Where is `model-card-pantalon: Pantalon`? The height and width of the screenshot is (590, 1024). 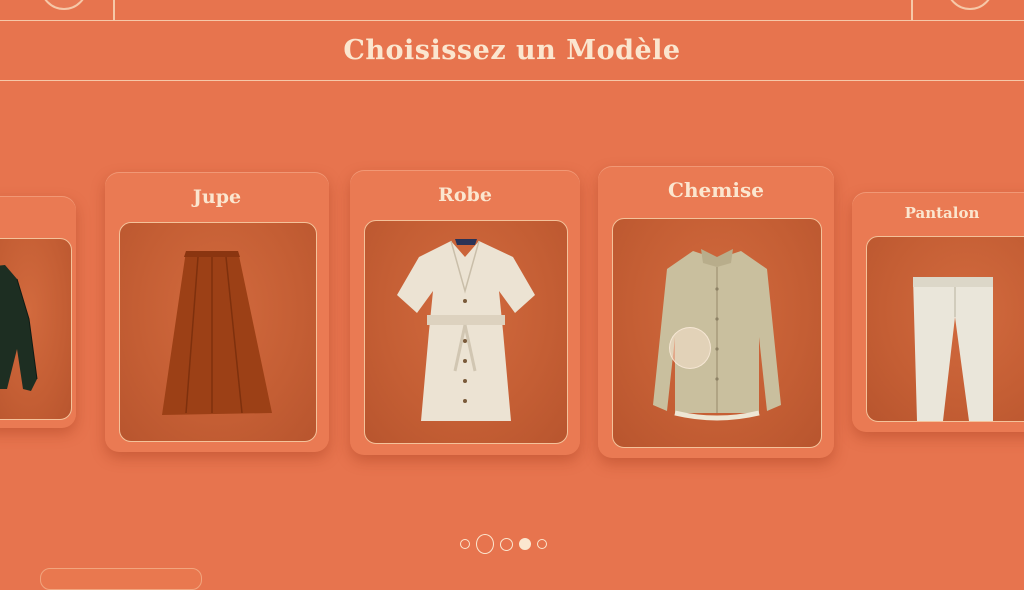
model-card-pantalon: Pantalon is located at coordinates (938, 312).